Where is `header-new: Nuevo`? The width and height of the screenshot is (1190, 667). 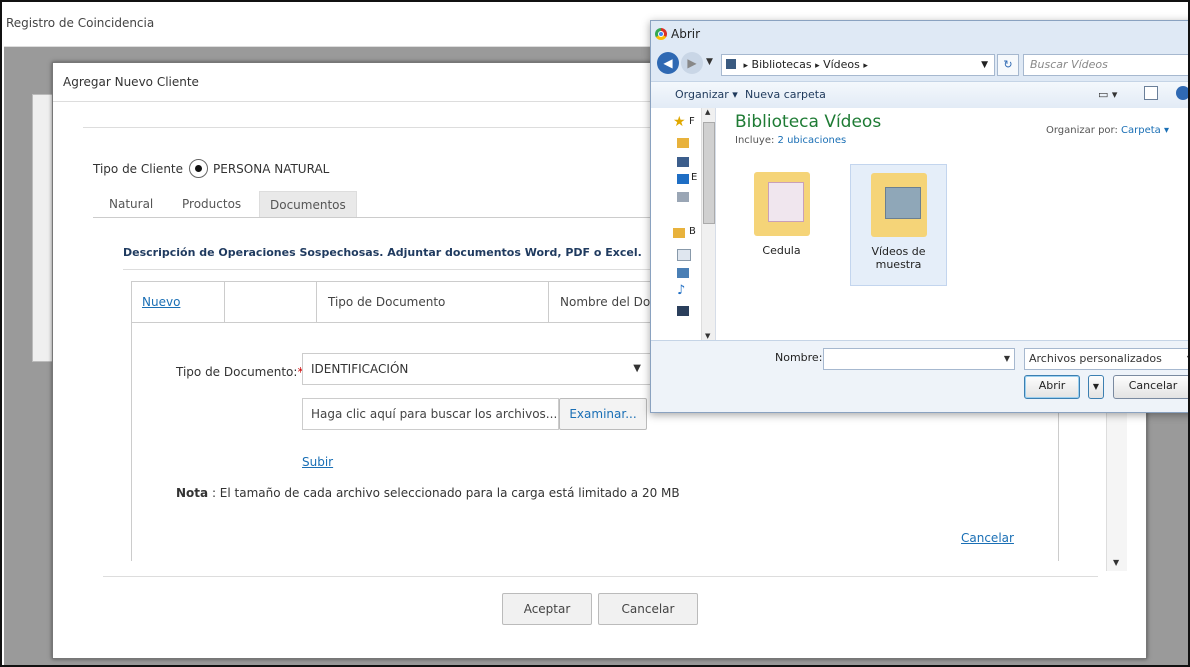
header-new: Nuevo is located at coordinates (178, 302).